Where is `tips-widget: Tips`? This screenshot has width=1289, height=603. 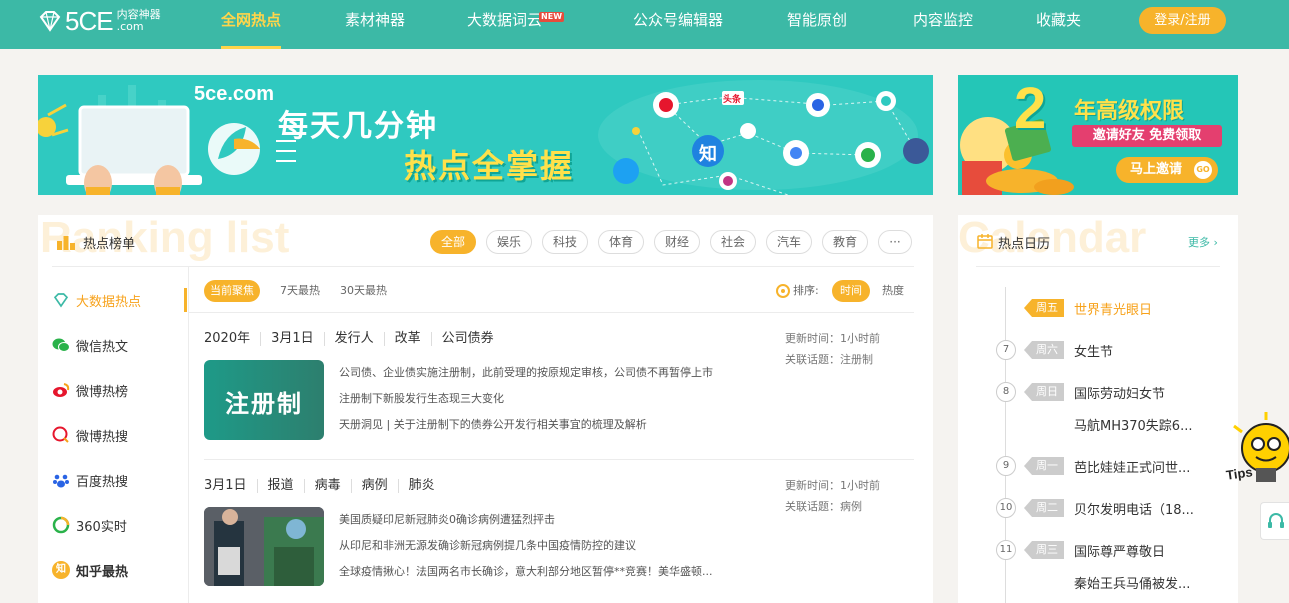 tips-widget: Tips is located at coordinates (1257, 453).